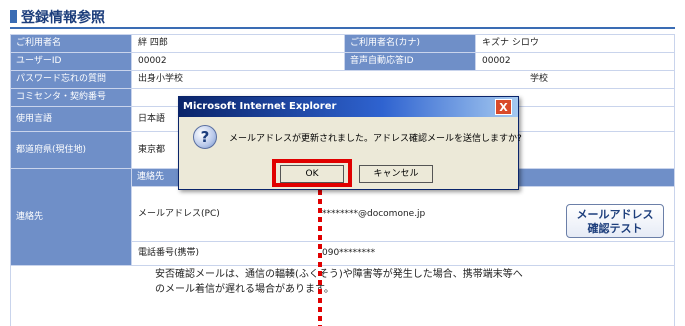  Describe the element at coordinates (71, 79) in the screenshot. I see `pw-question-label: パスワード忘れの質問` at that location.